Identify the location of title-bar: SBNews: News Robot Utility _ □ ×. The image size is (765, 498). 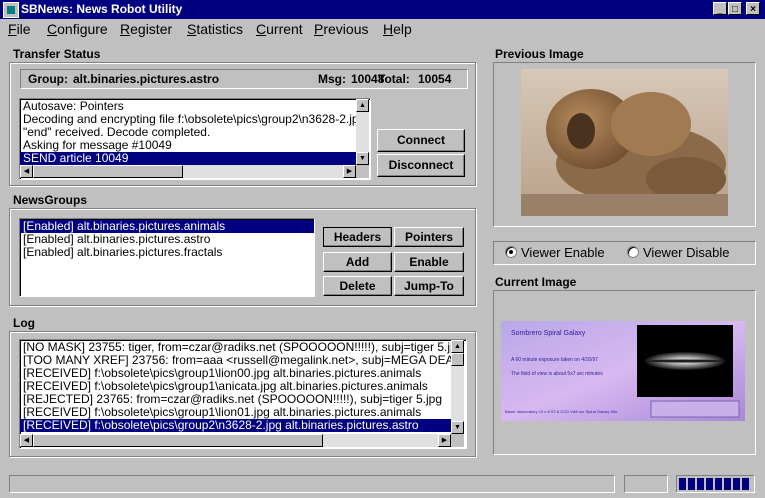
(382, 9).